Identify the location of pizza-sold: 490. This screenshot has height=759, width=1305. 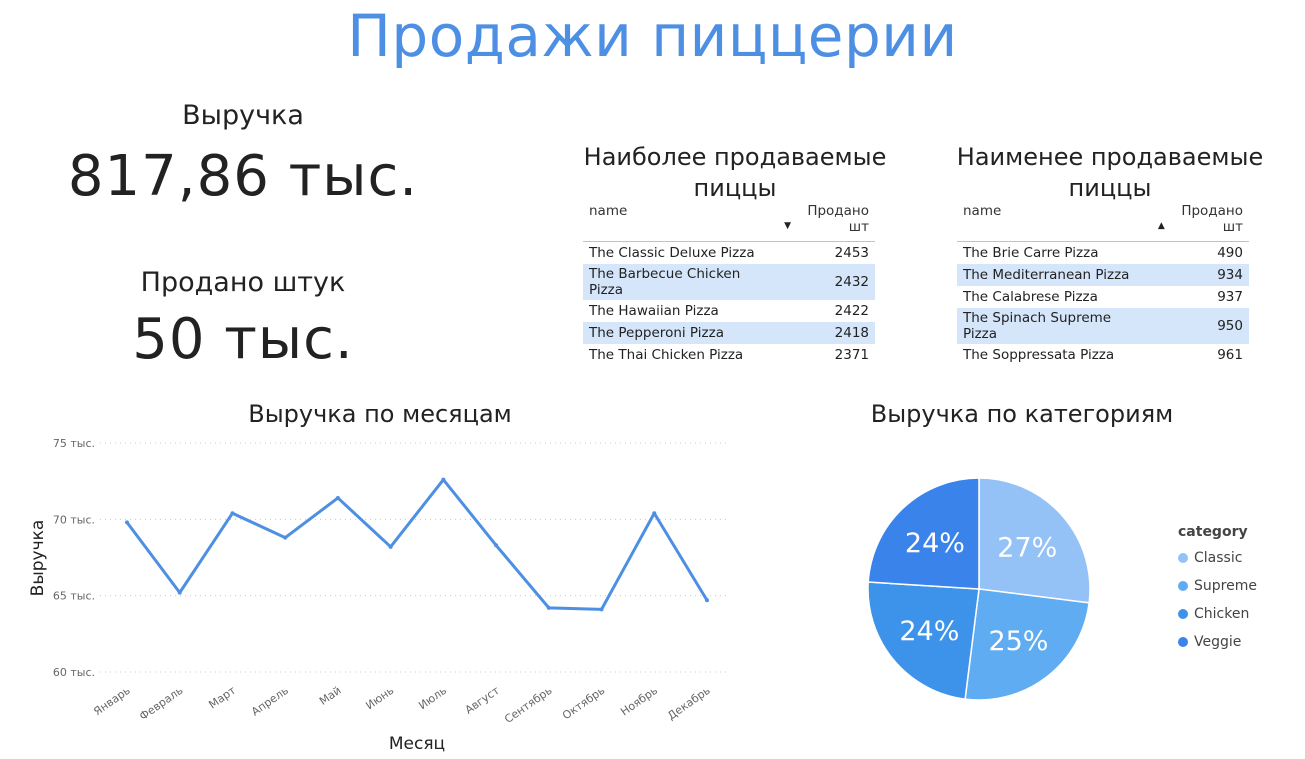
(1230, 253).